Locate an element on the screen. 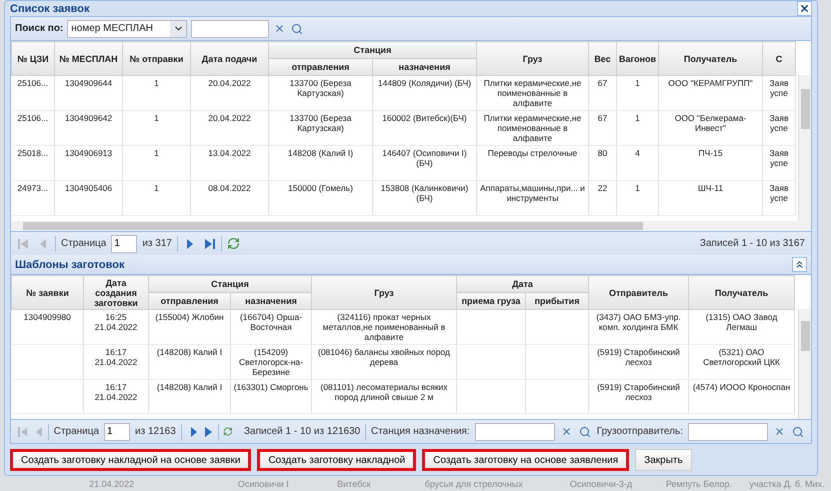 This screenshot has width=831, height=491. table-cell: (1315) ОАО Завод Легмаш is located at coordinates (741, 327).